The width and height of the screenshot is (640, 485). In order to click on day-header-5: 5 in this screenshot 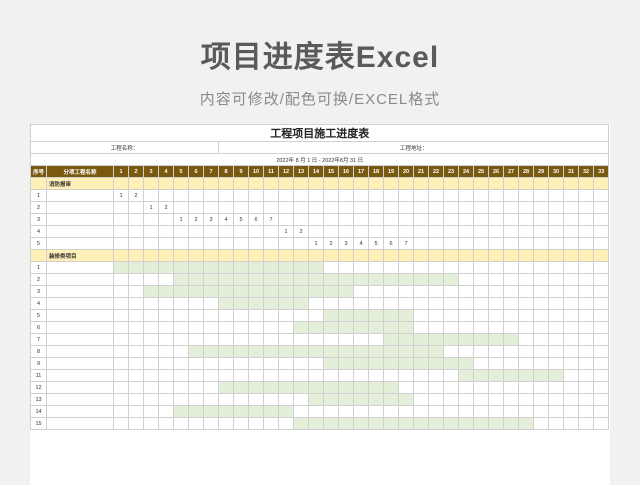, I will do `click(181, 171)`.